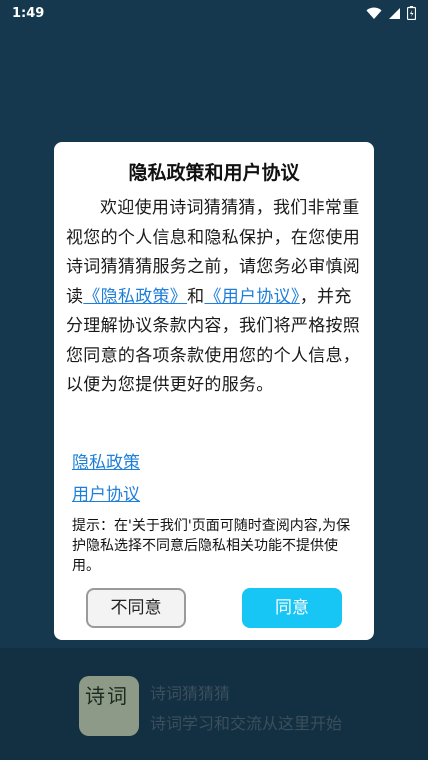  Describe the element at coordinates (106, 492) in the screenshot. I see `user-agreement-link: 用户协议` at that location.